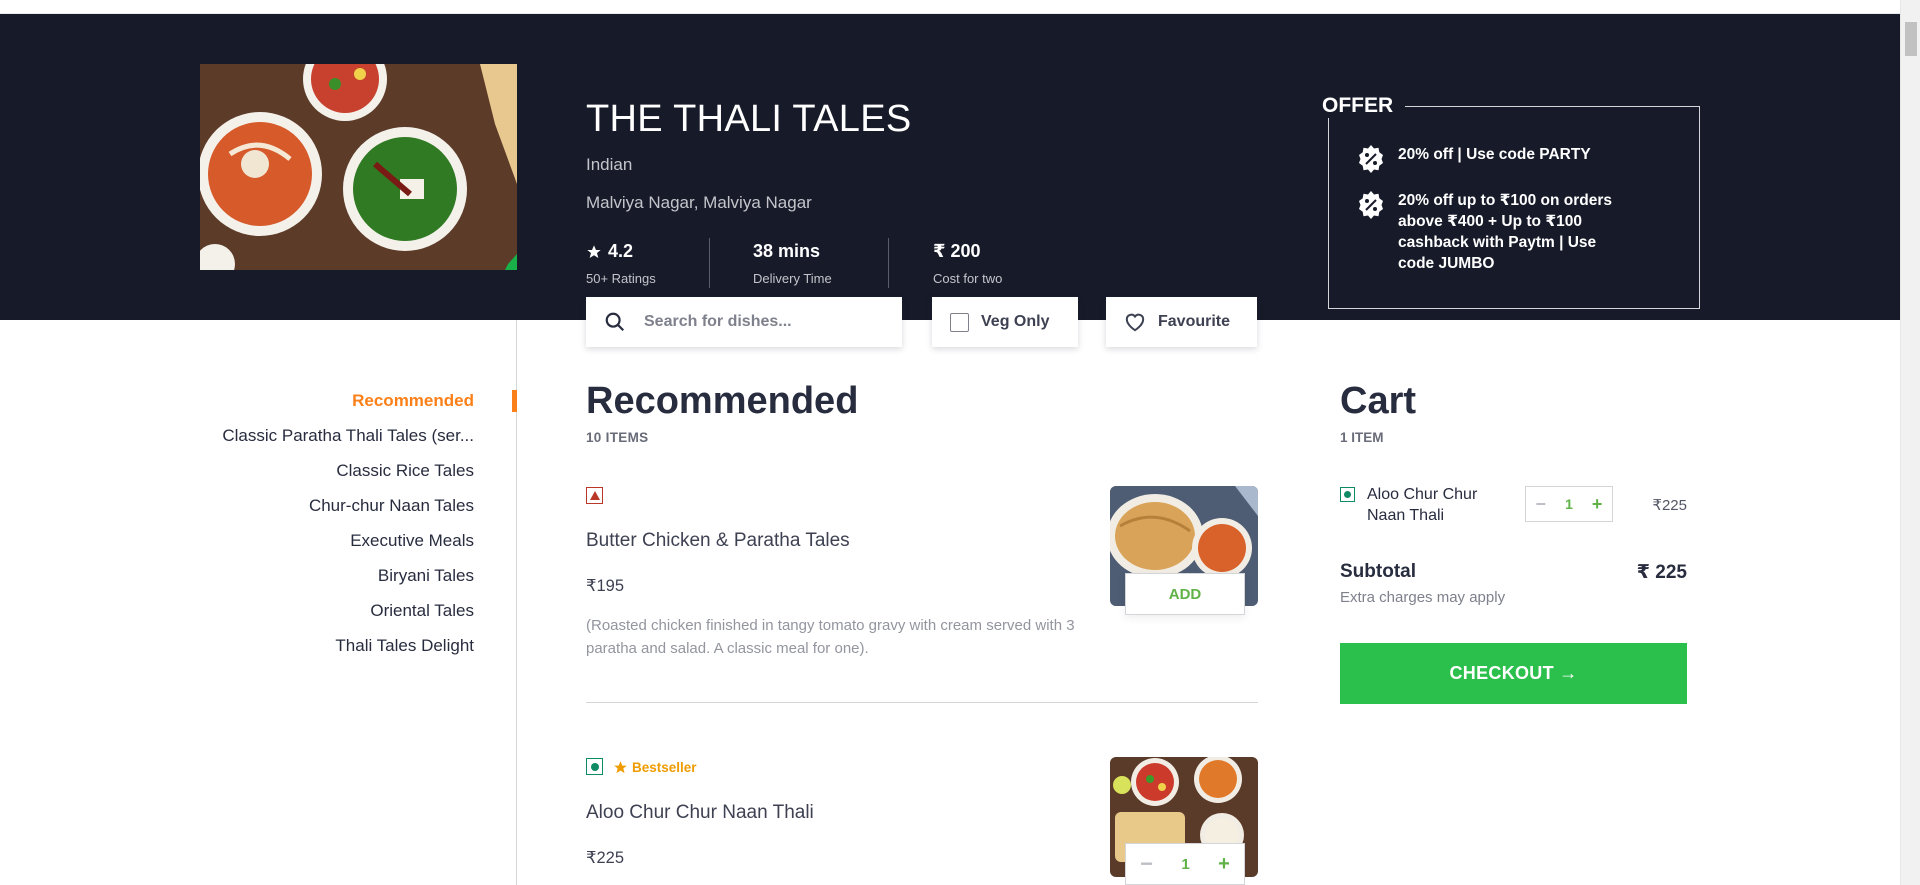  I want to click on subtotal-value: ₹ 225, so click(1661, 572).